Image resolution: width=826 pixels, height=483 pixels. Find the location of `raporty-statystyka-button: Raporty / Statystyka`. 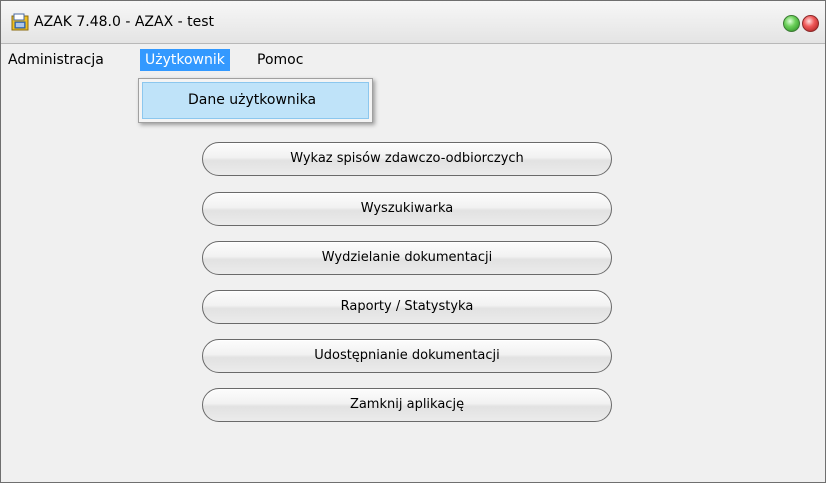

raporty-statystyka-button: Raporty / Statystyka is located at coordinates (407, 307).